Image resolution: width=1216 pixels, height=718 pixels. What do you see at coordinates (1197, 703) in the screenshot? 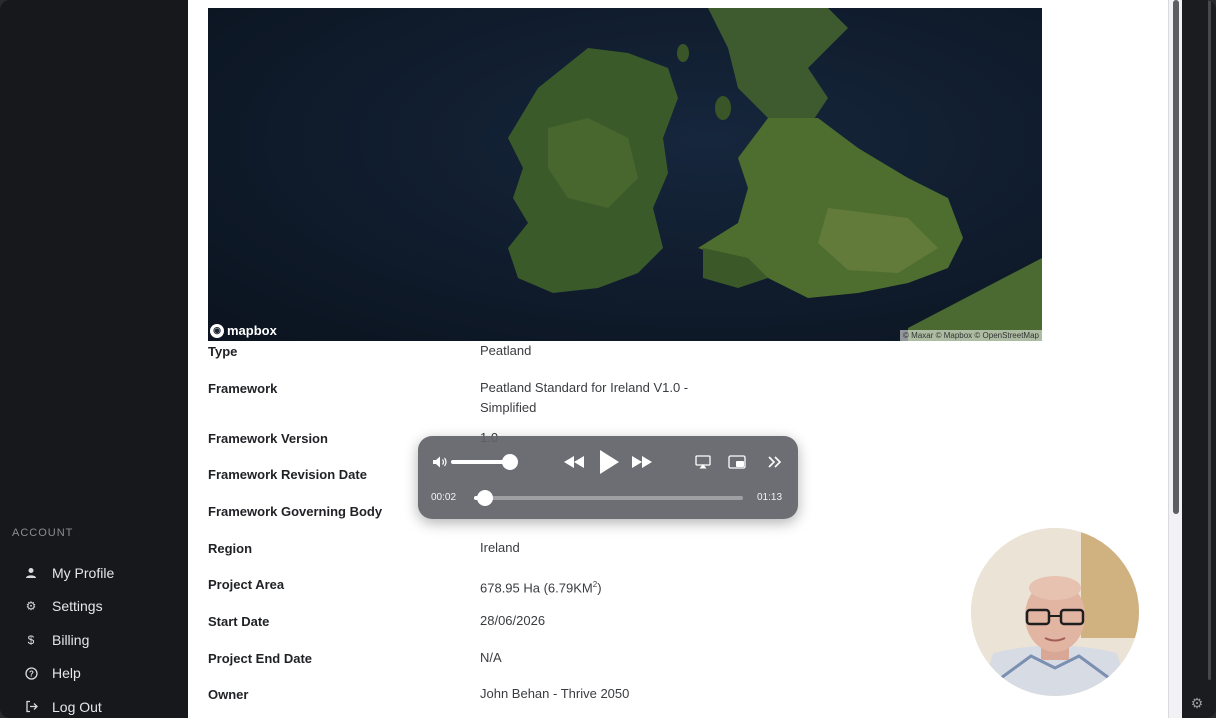
I see `settings-gear-icon: ⚙` at bounding box center [1197, 703].